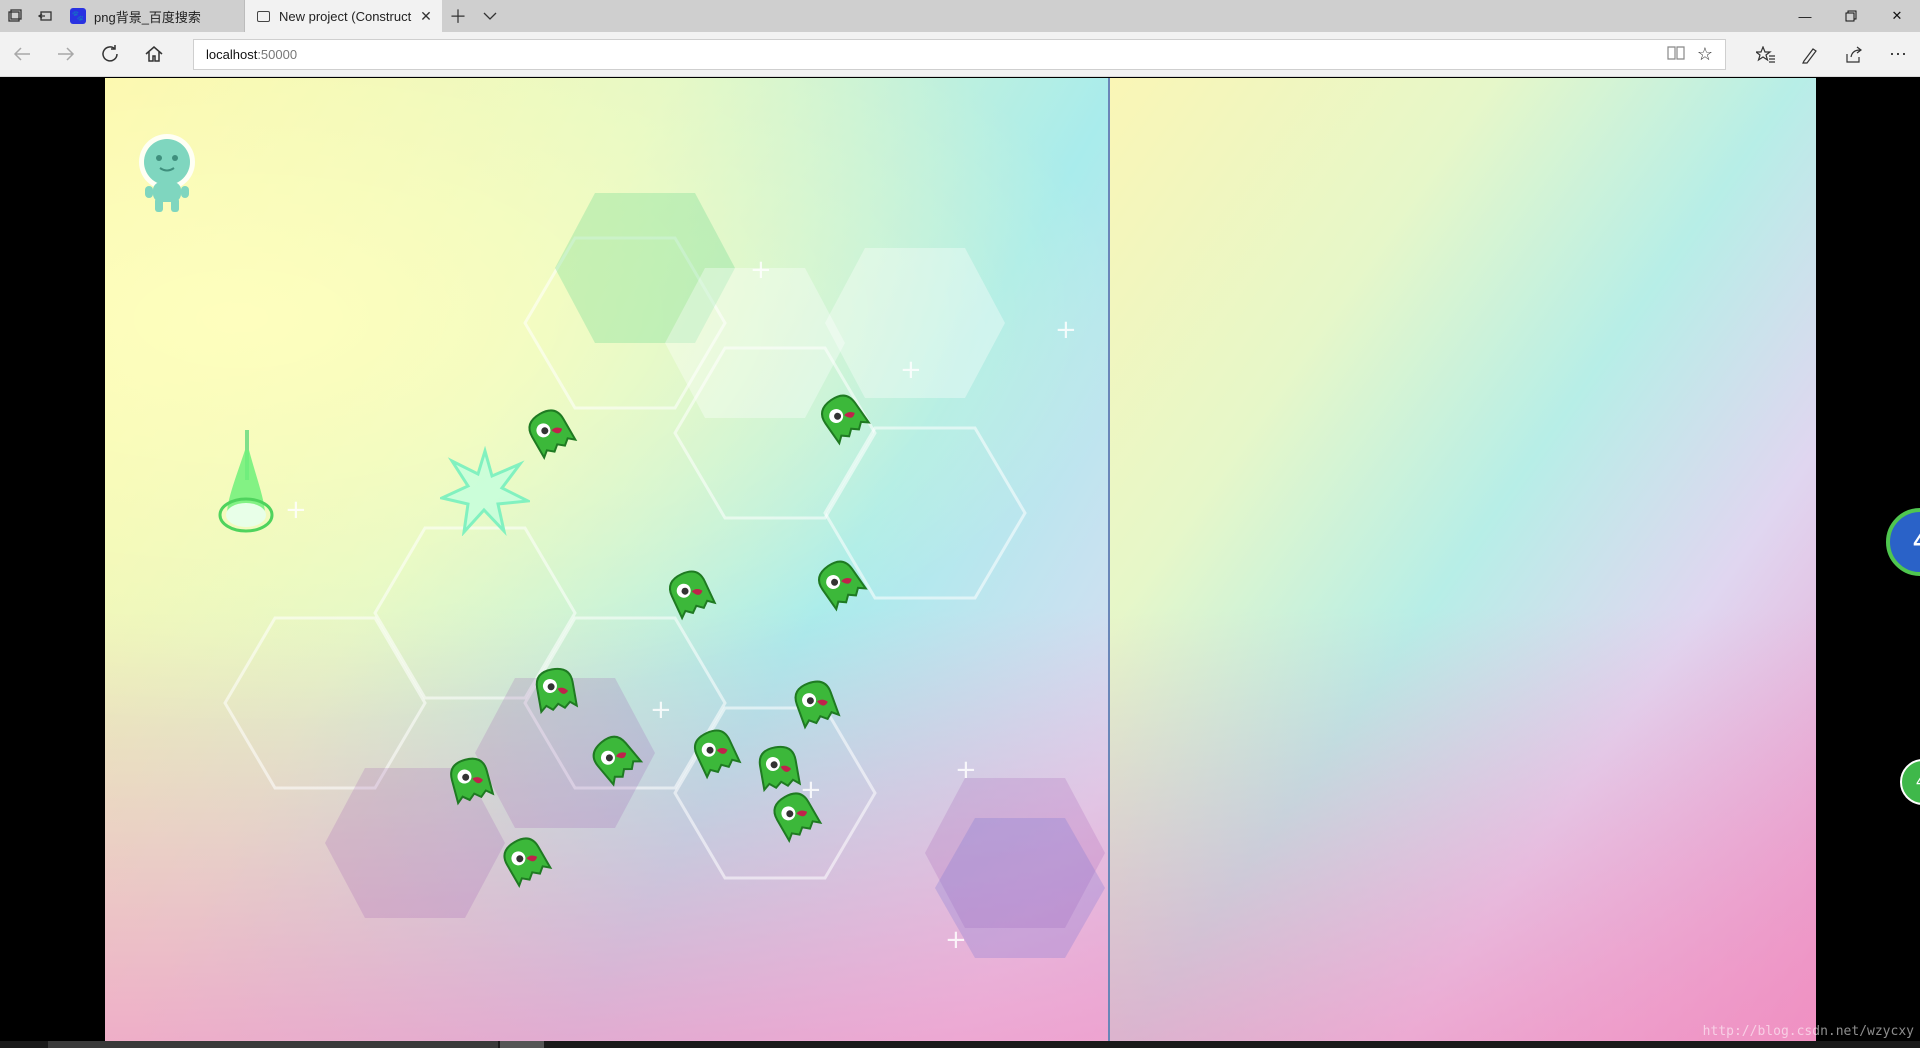  Describe the element at coordinates (1918, 782) in the screenshot. I see `score-badge-value: 48` at that location.